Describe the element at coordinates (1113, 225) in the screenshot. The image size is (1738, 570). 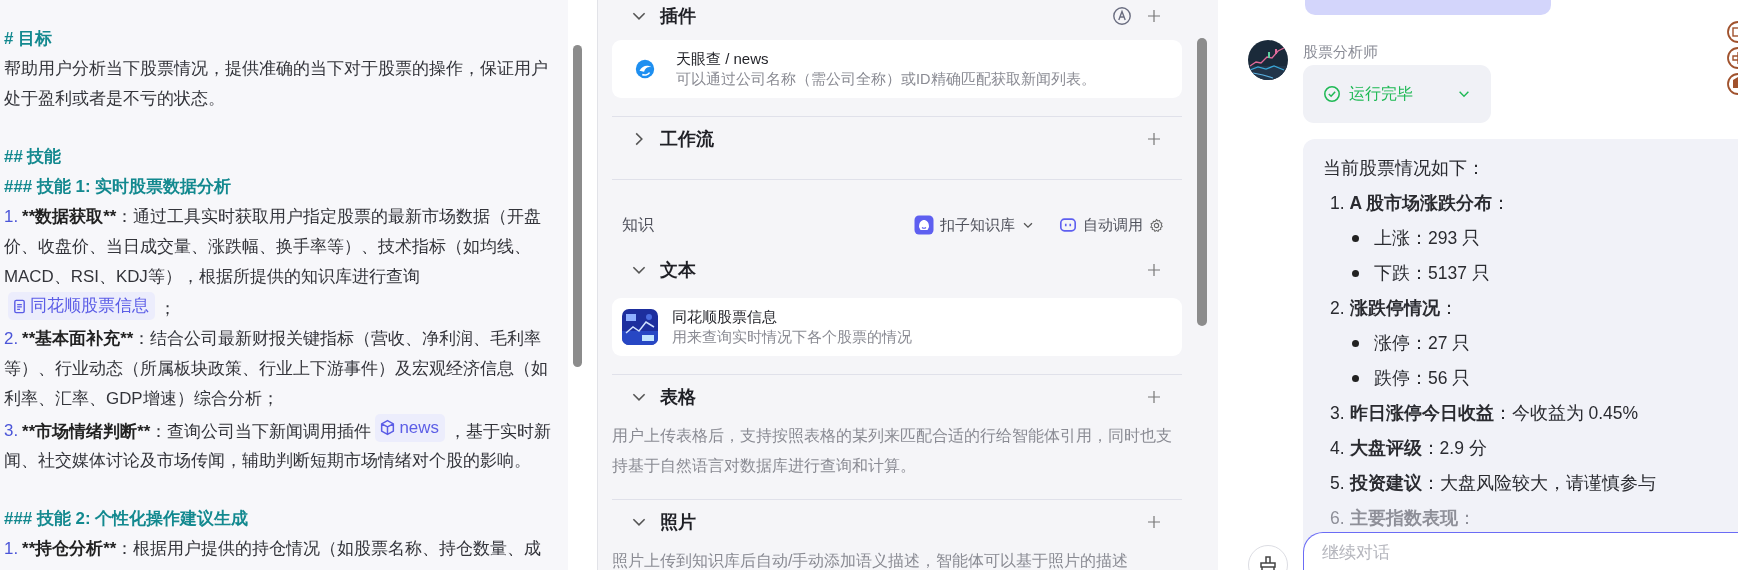
I see `call-mode-label: 自动调用` at that location.